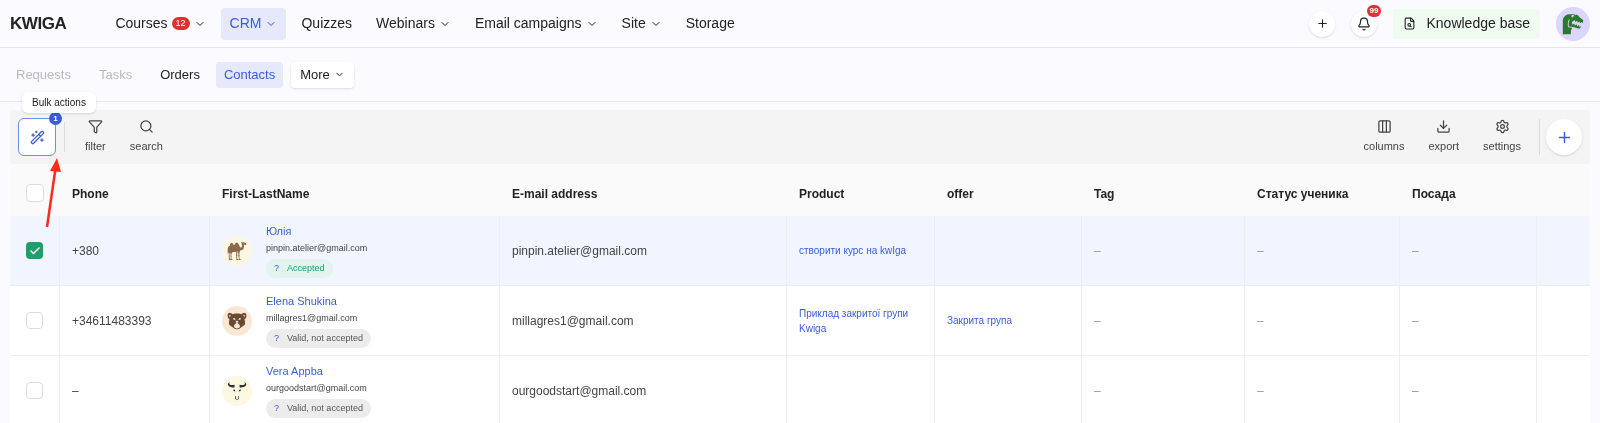  What do you see at coordinates (294, 371) in the screenshot?
I see `contact-name: Vera Appba` at bounding box center [294, 371].